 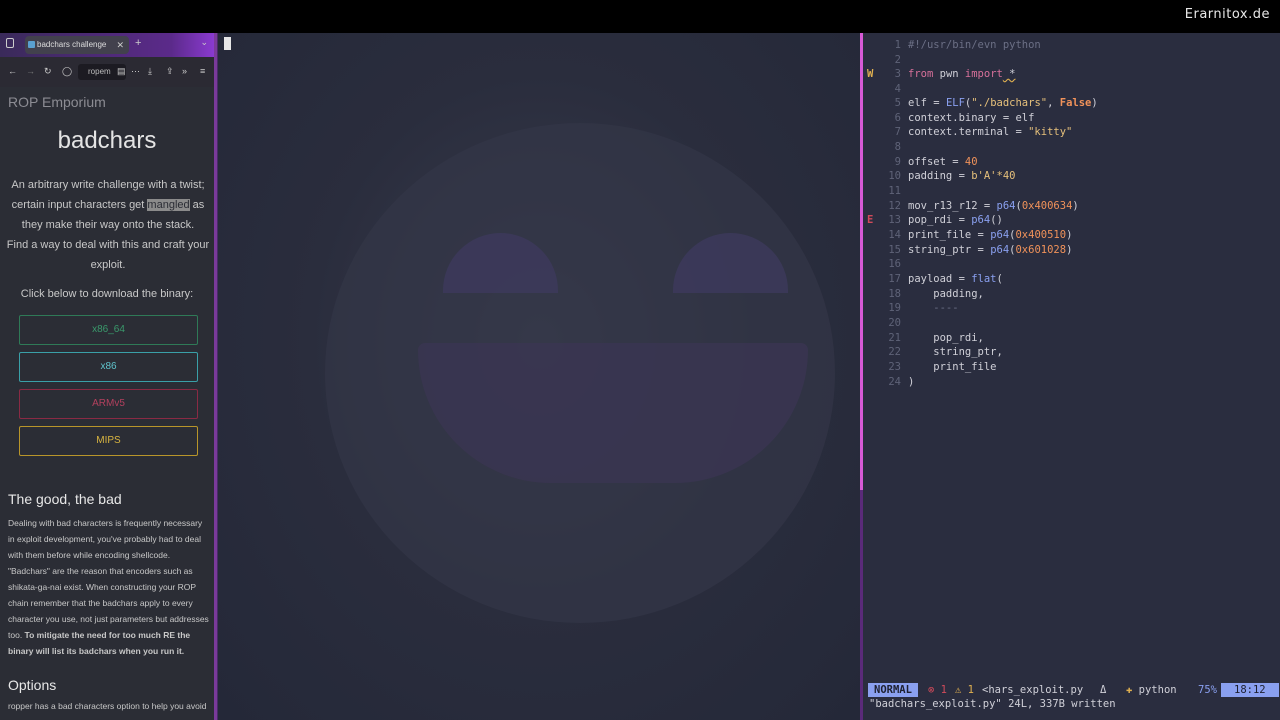 I want to click on error-count: ⊗ 1, so click(x=937, y=690).